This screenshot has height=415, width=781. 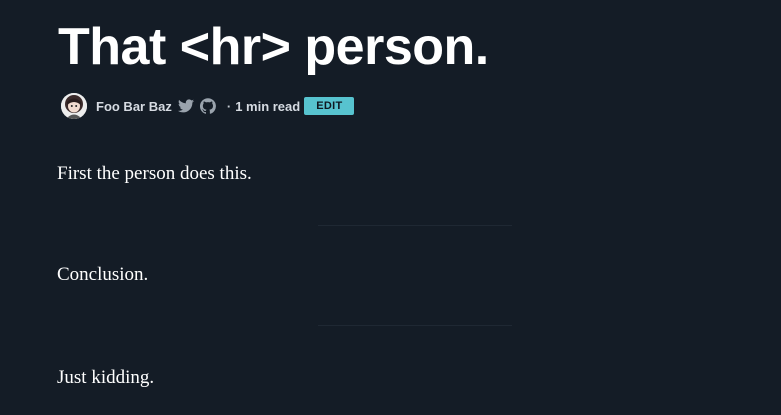 What do you see at coordinates (329, 106) in the screenshot?
I see `edit-button: EDIT` at bounding box center [329, 106].